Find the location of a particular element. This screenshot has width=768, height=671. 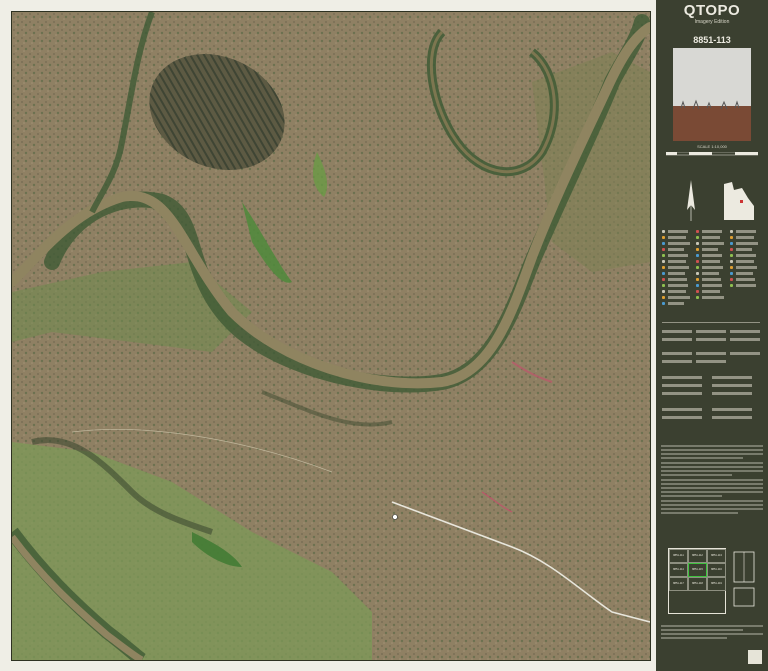

index-sheet: 8851-117 is located at coordinates (678, 584).